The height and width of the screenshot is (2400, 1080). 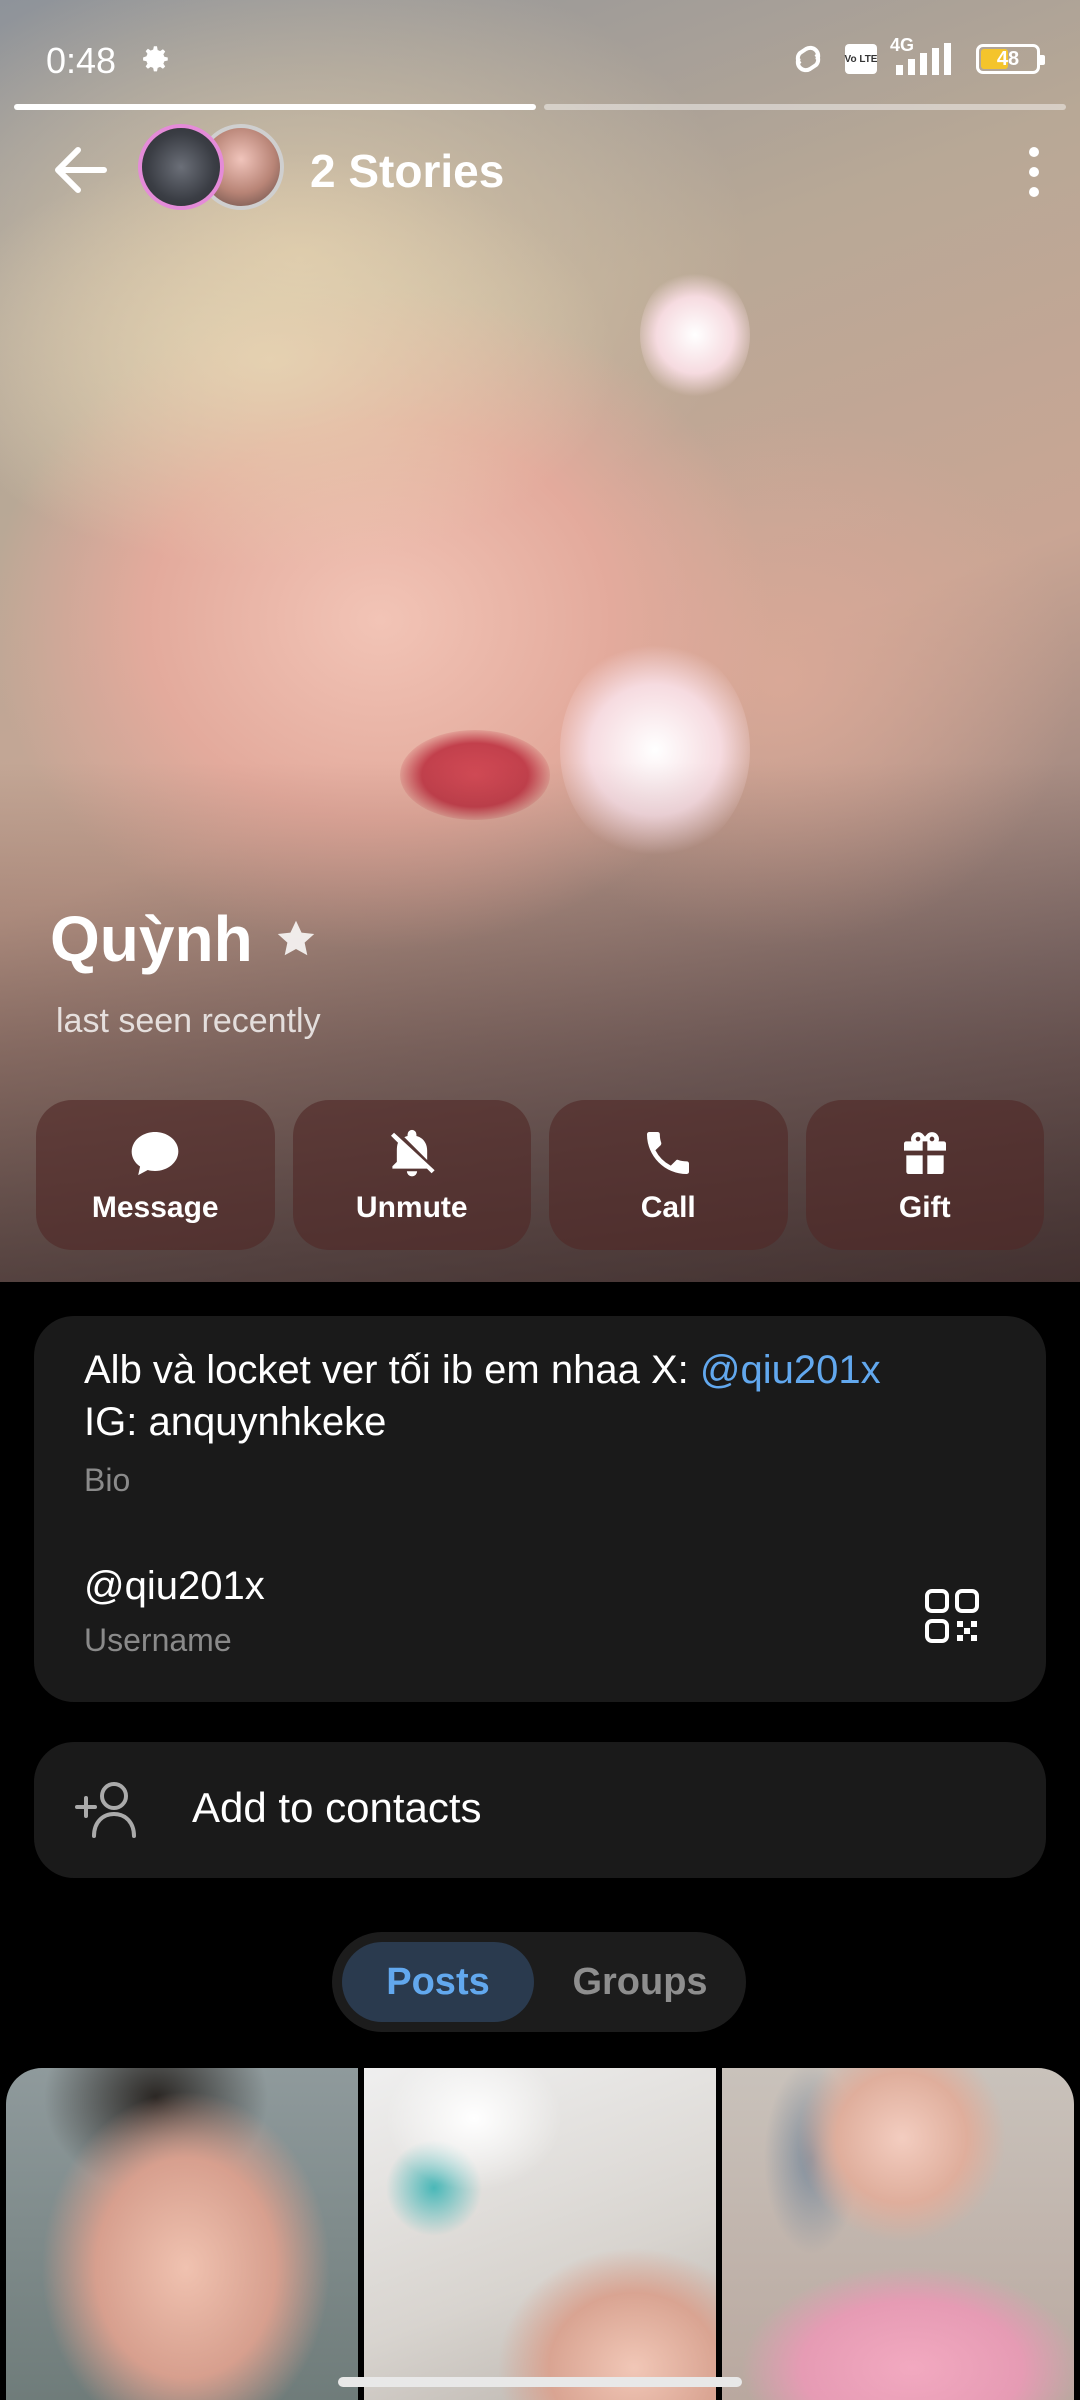 I want to click on bio-mention-link: @qiu201x, so click(x=790, y=1370).